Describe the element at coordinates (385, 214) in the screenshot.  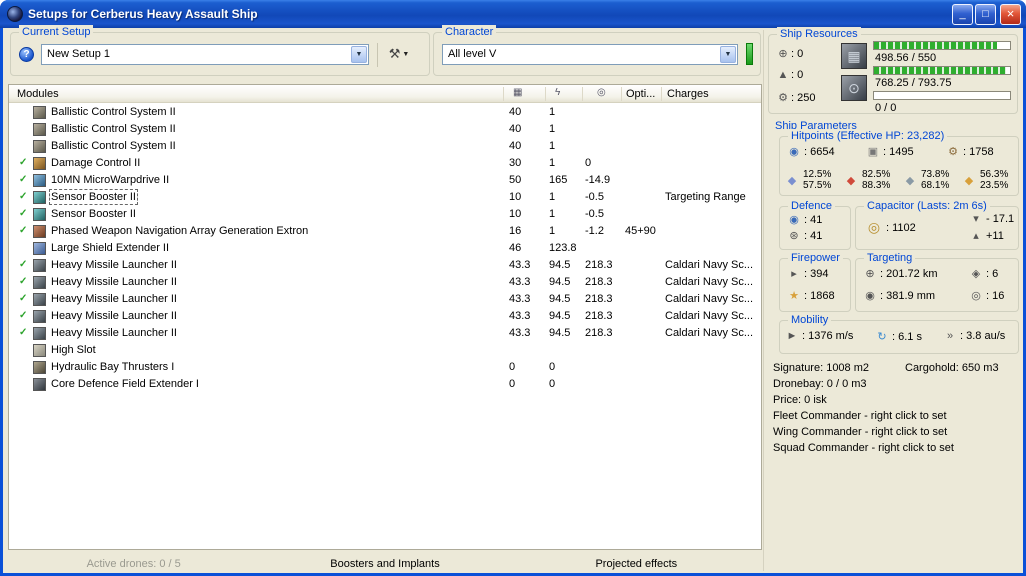
I see `table-row: ✓ Sensor Booster II 10 1 -0.5` at that location.